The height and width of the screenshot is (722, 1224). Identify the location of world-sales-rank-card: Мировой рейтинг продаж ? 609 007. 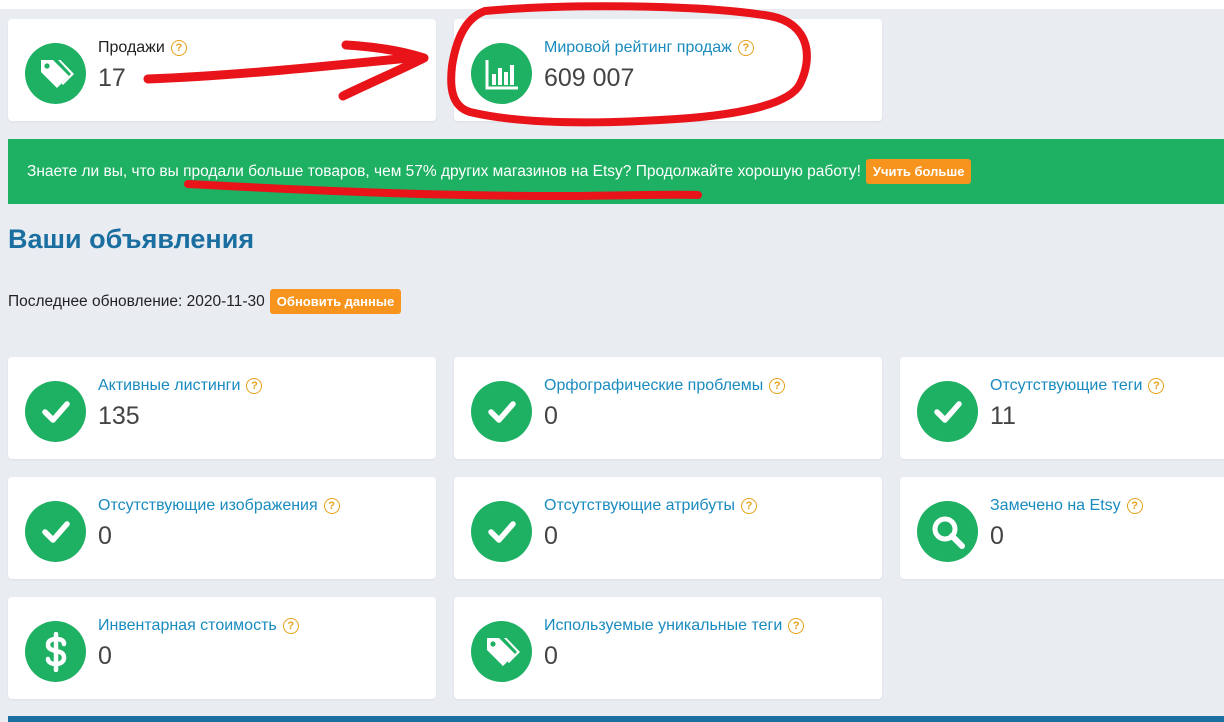
(668, 70).